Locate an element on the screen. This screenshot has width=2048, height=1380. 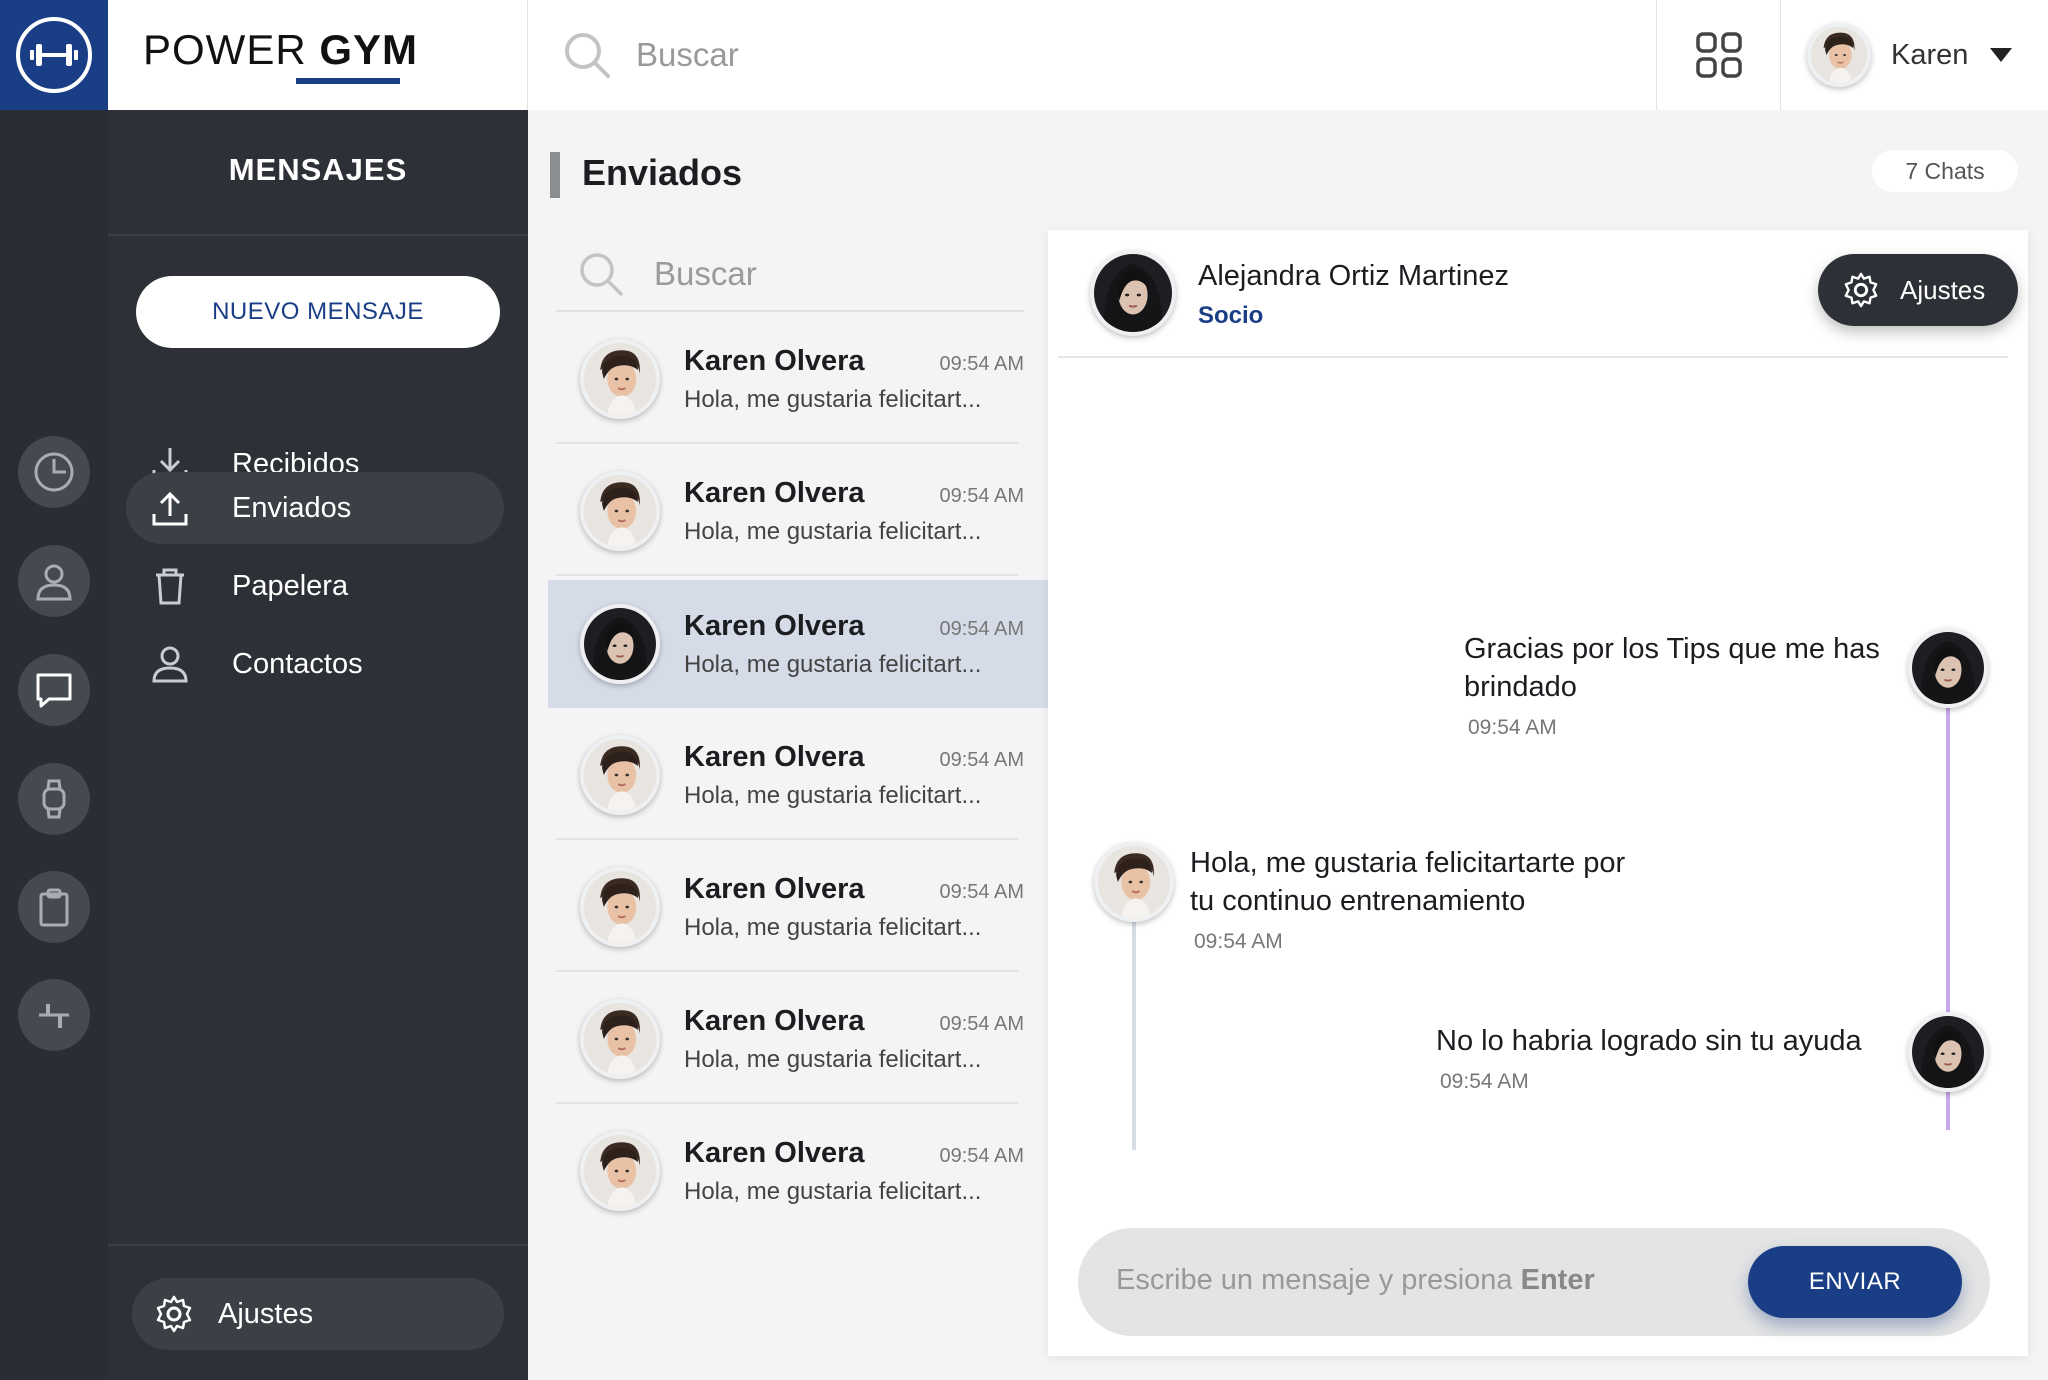
sidebar-item-label: Papelera is located at coordinates (290, 585).